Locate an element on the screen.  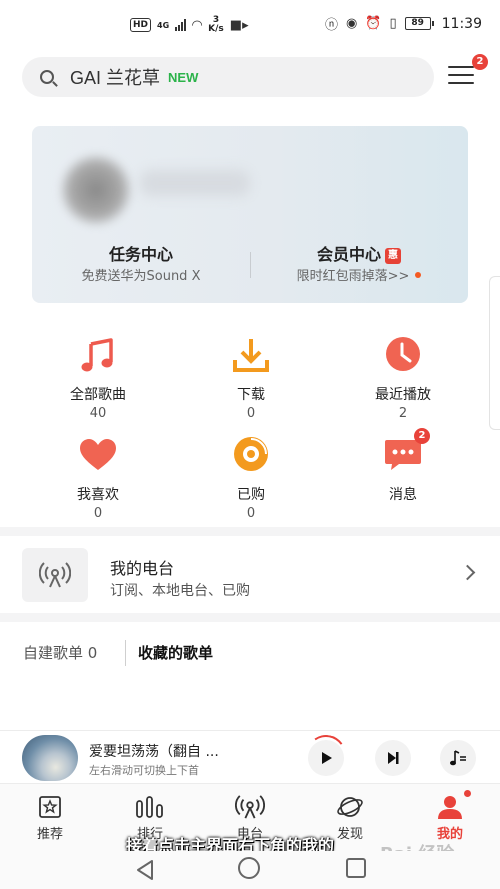
search-bar: GAI 兰花草 NEW is located at coordinates (228, 77).